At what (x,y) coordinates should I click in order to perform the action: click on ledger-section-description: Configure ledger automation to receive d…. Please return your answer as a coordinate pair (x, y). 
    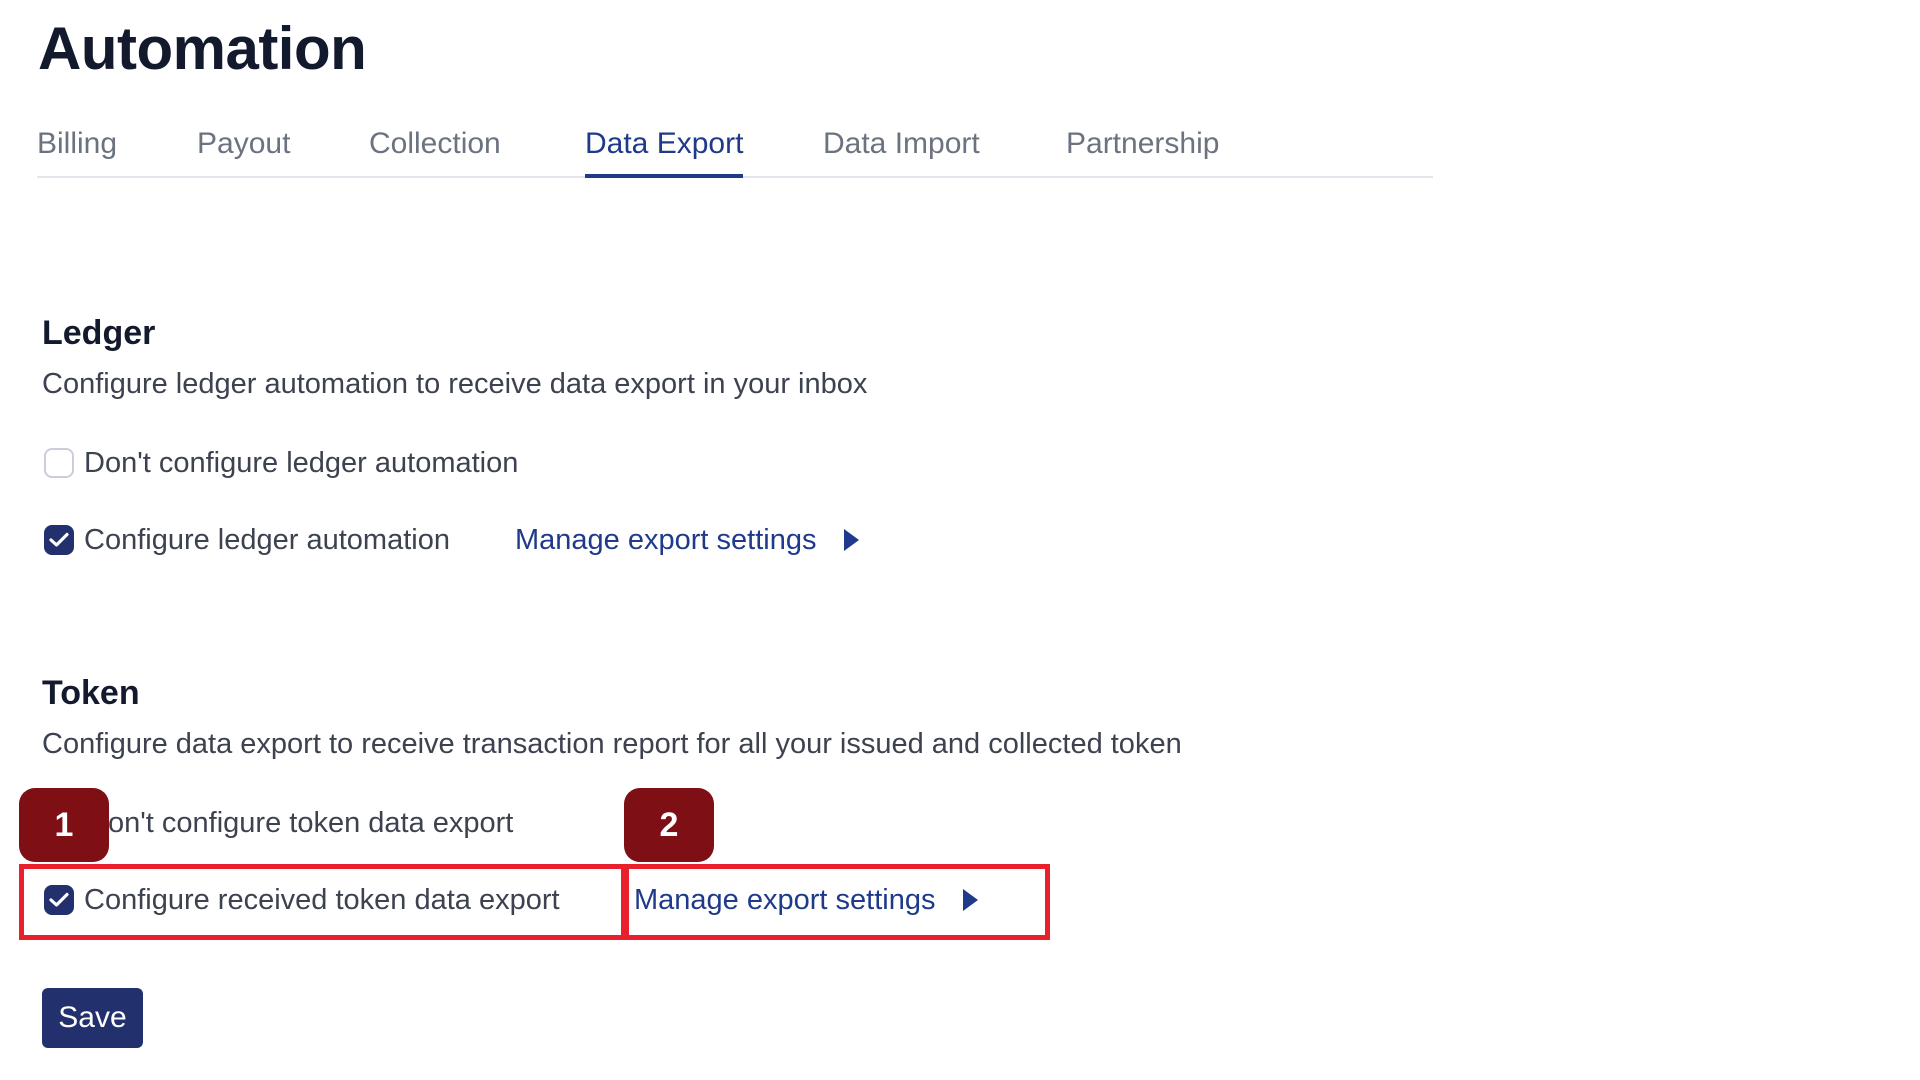
    Looking at the image, I should click on (455, 384).